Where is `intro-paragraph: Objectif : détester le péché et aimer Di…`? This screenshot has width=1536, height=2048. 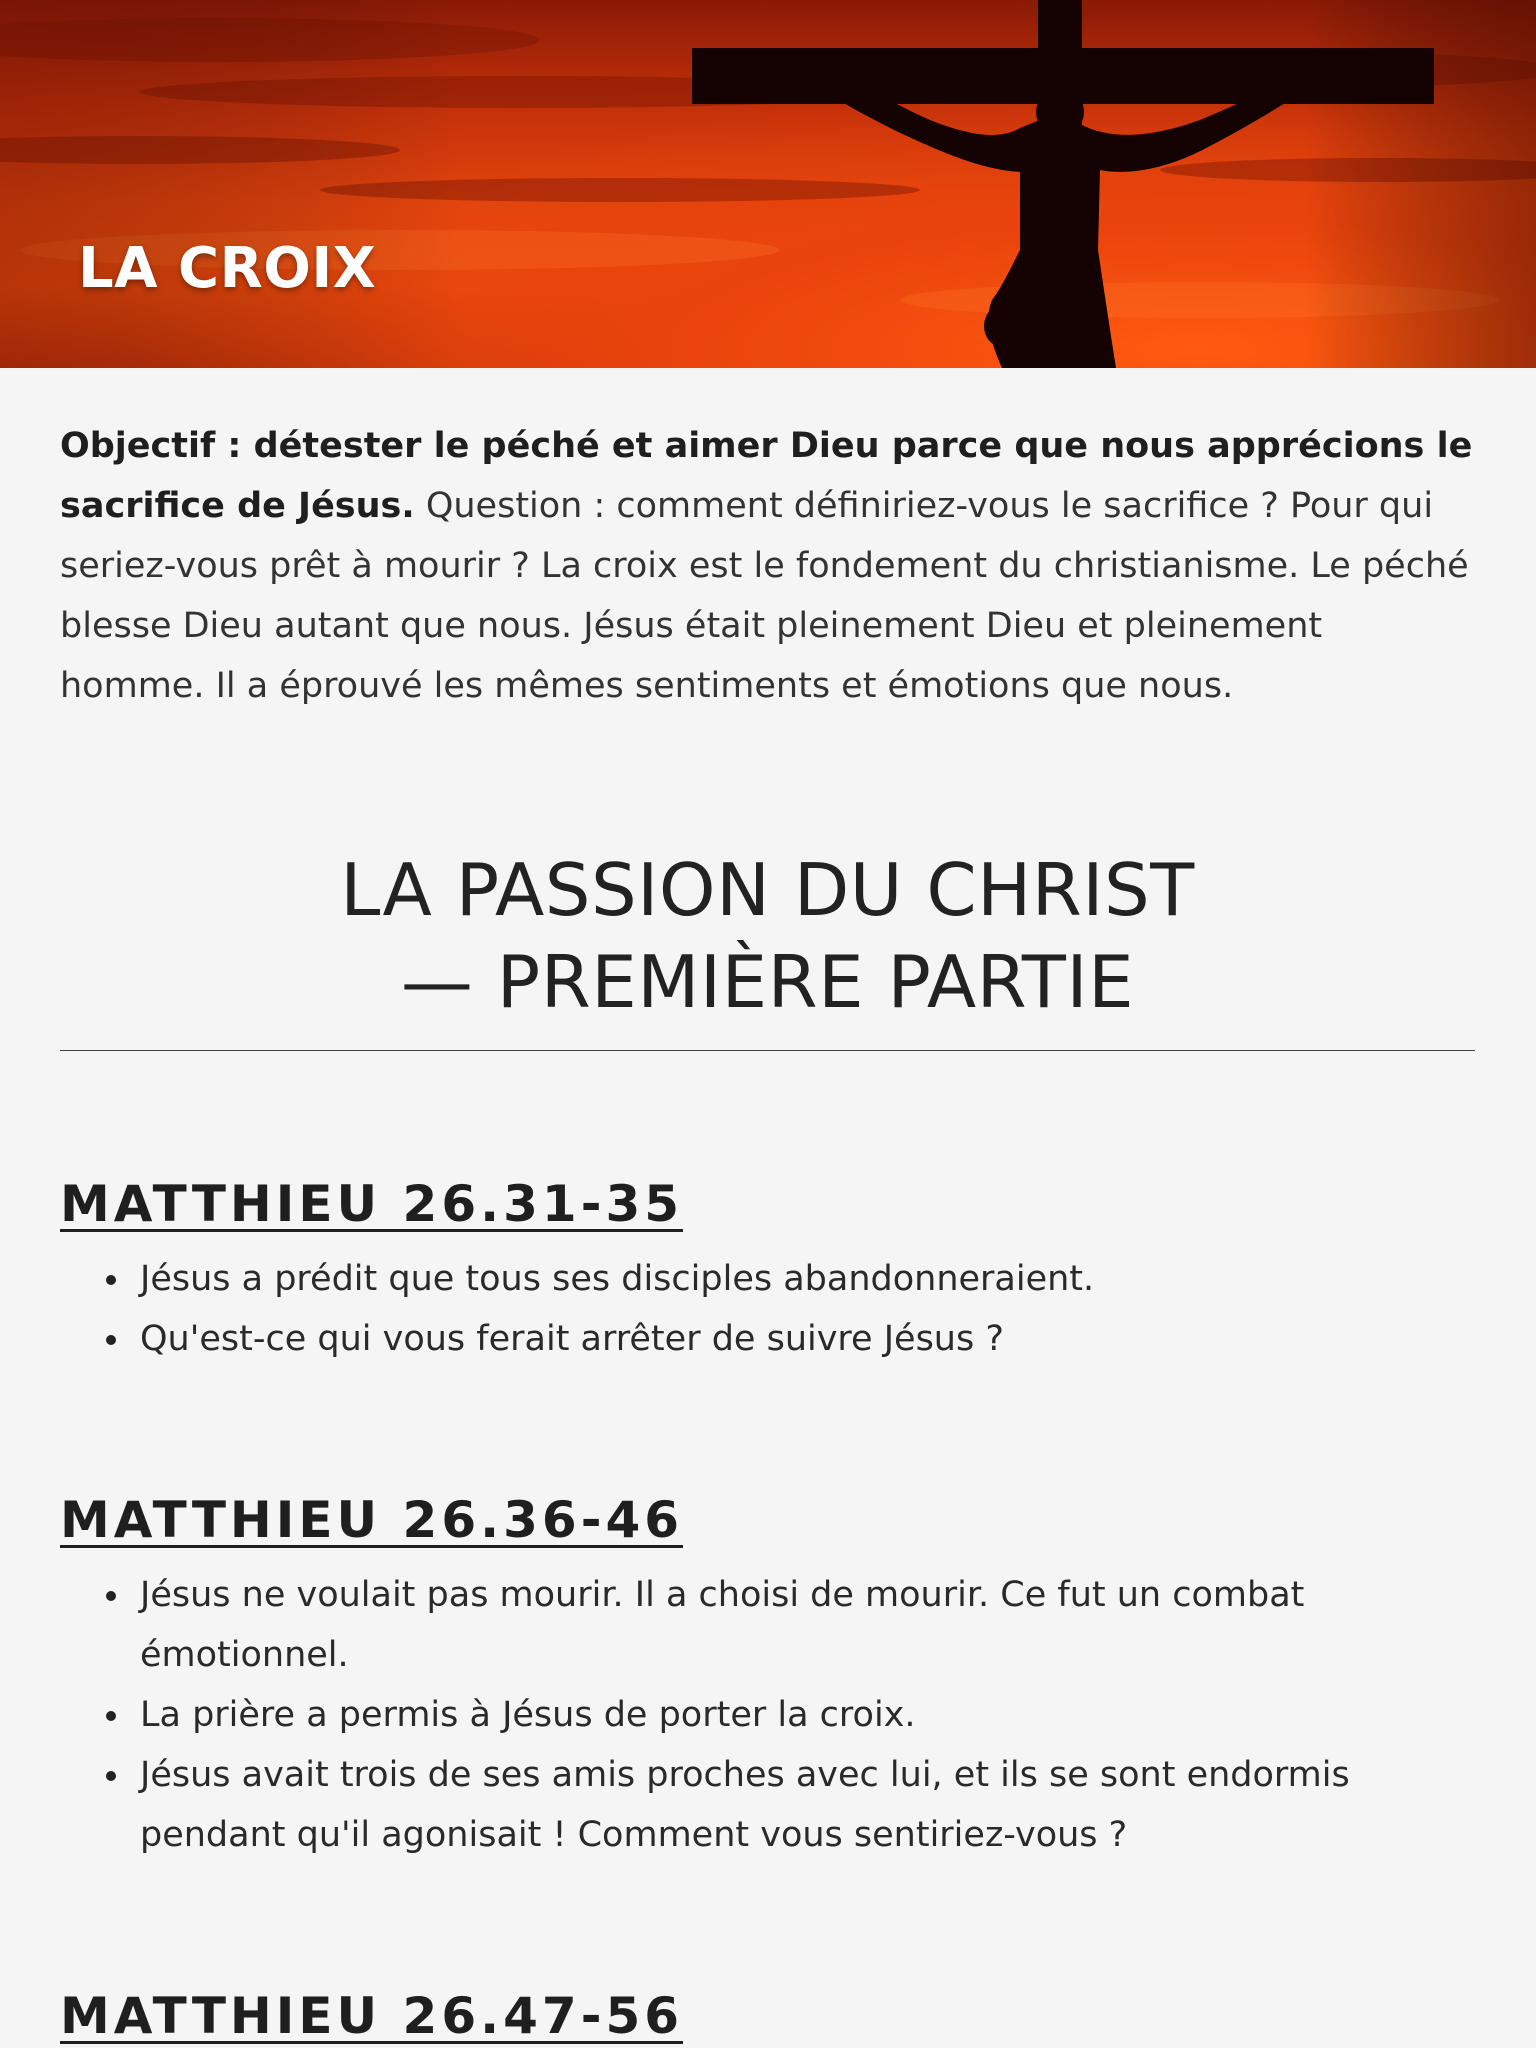
intro-paragraph: Objectif : détester le péché et aimer Di… is located at coordinates (767, 566).